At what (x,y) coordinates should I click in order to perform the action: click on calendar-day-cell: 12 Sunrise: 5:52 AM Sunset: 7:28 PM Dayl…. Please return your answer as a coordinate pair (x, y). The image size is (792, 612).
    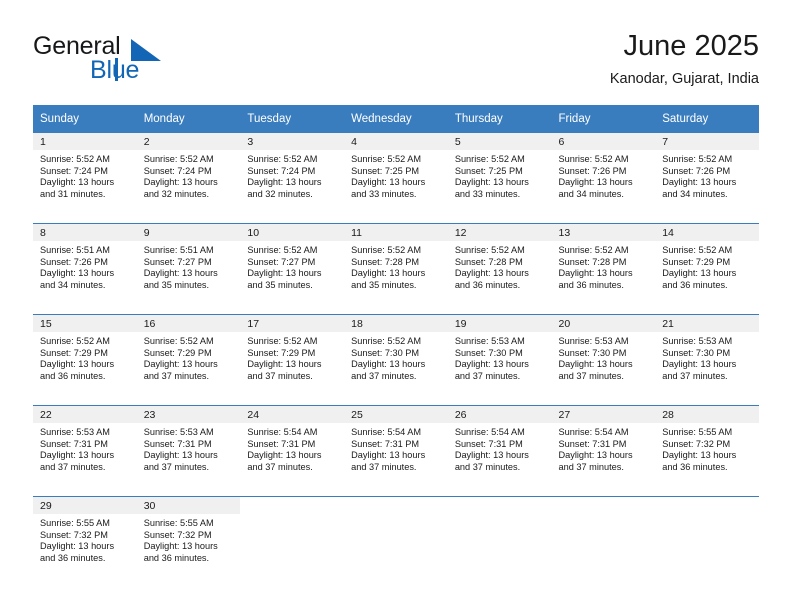
    Looking at the image, I should click on (499, 269).